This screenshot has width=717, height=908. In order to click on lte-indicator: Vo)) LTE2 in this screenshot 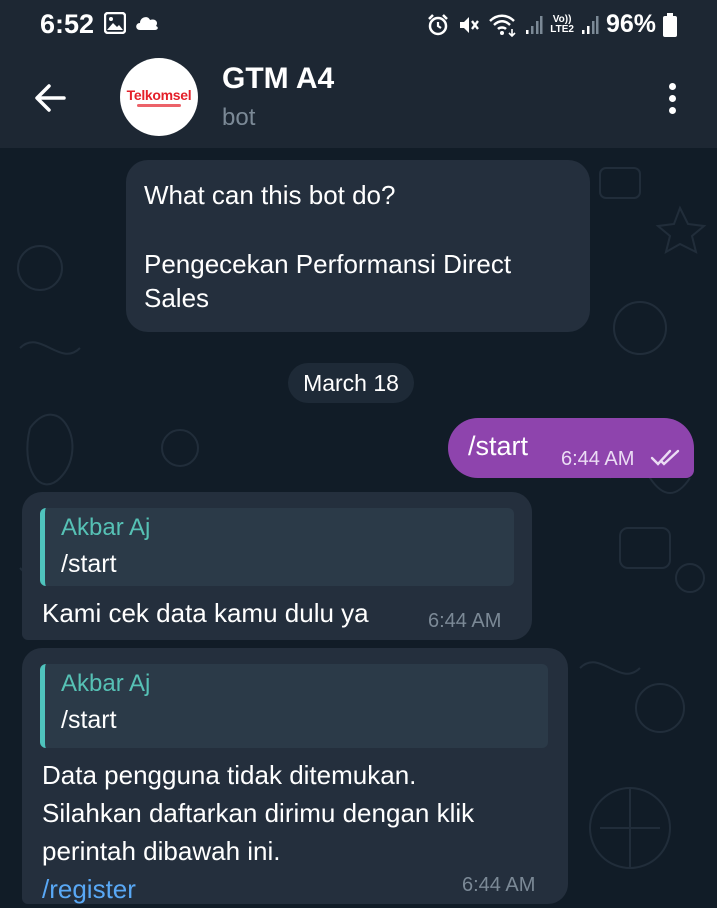, I will do `click(562, 24)`.